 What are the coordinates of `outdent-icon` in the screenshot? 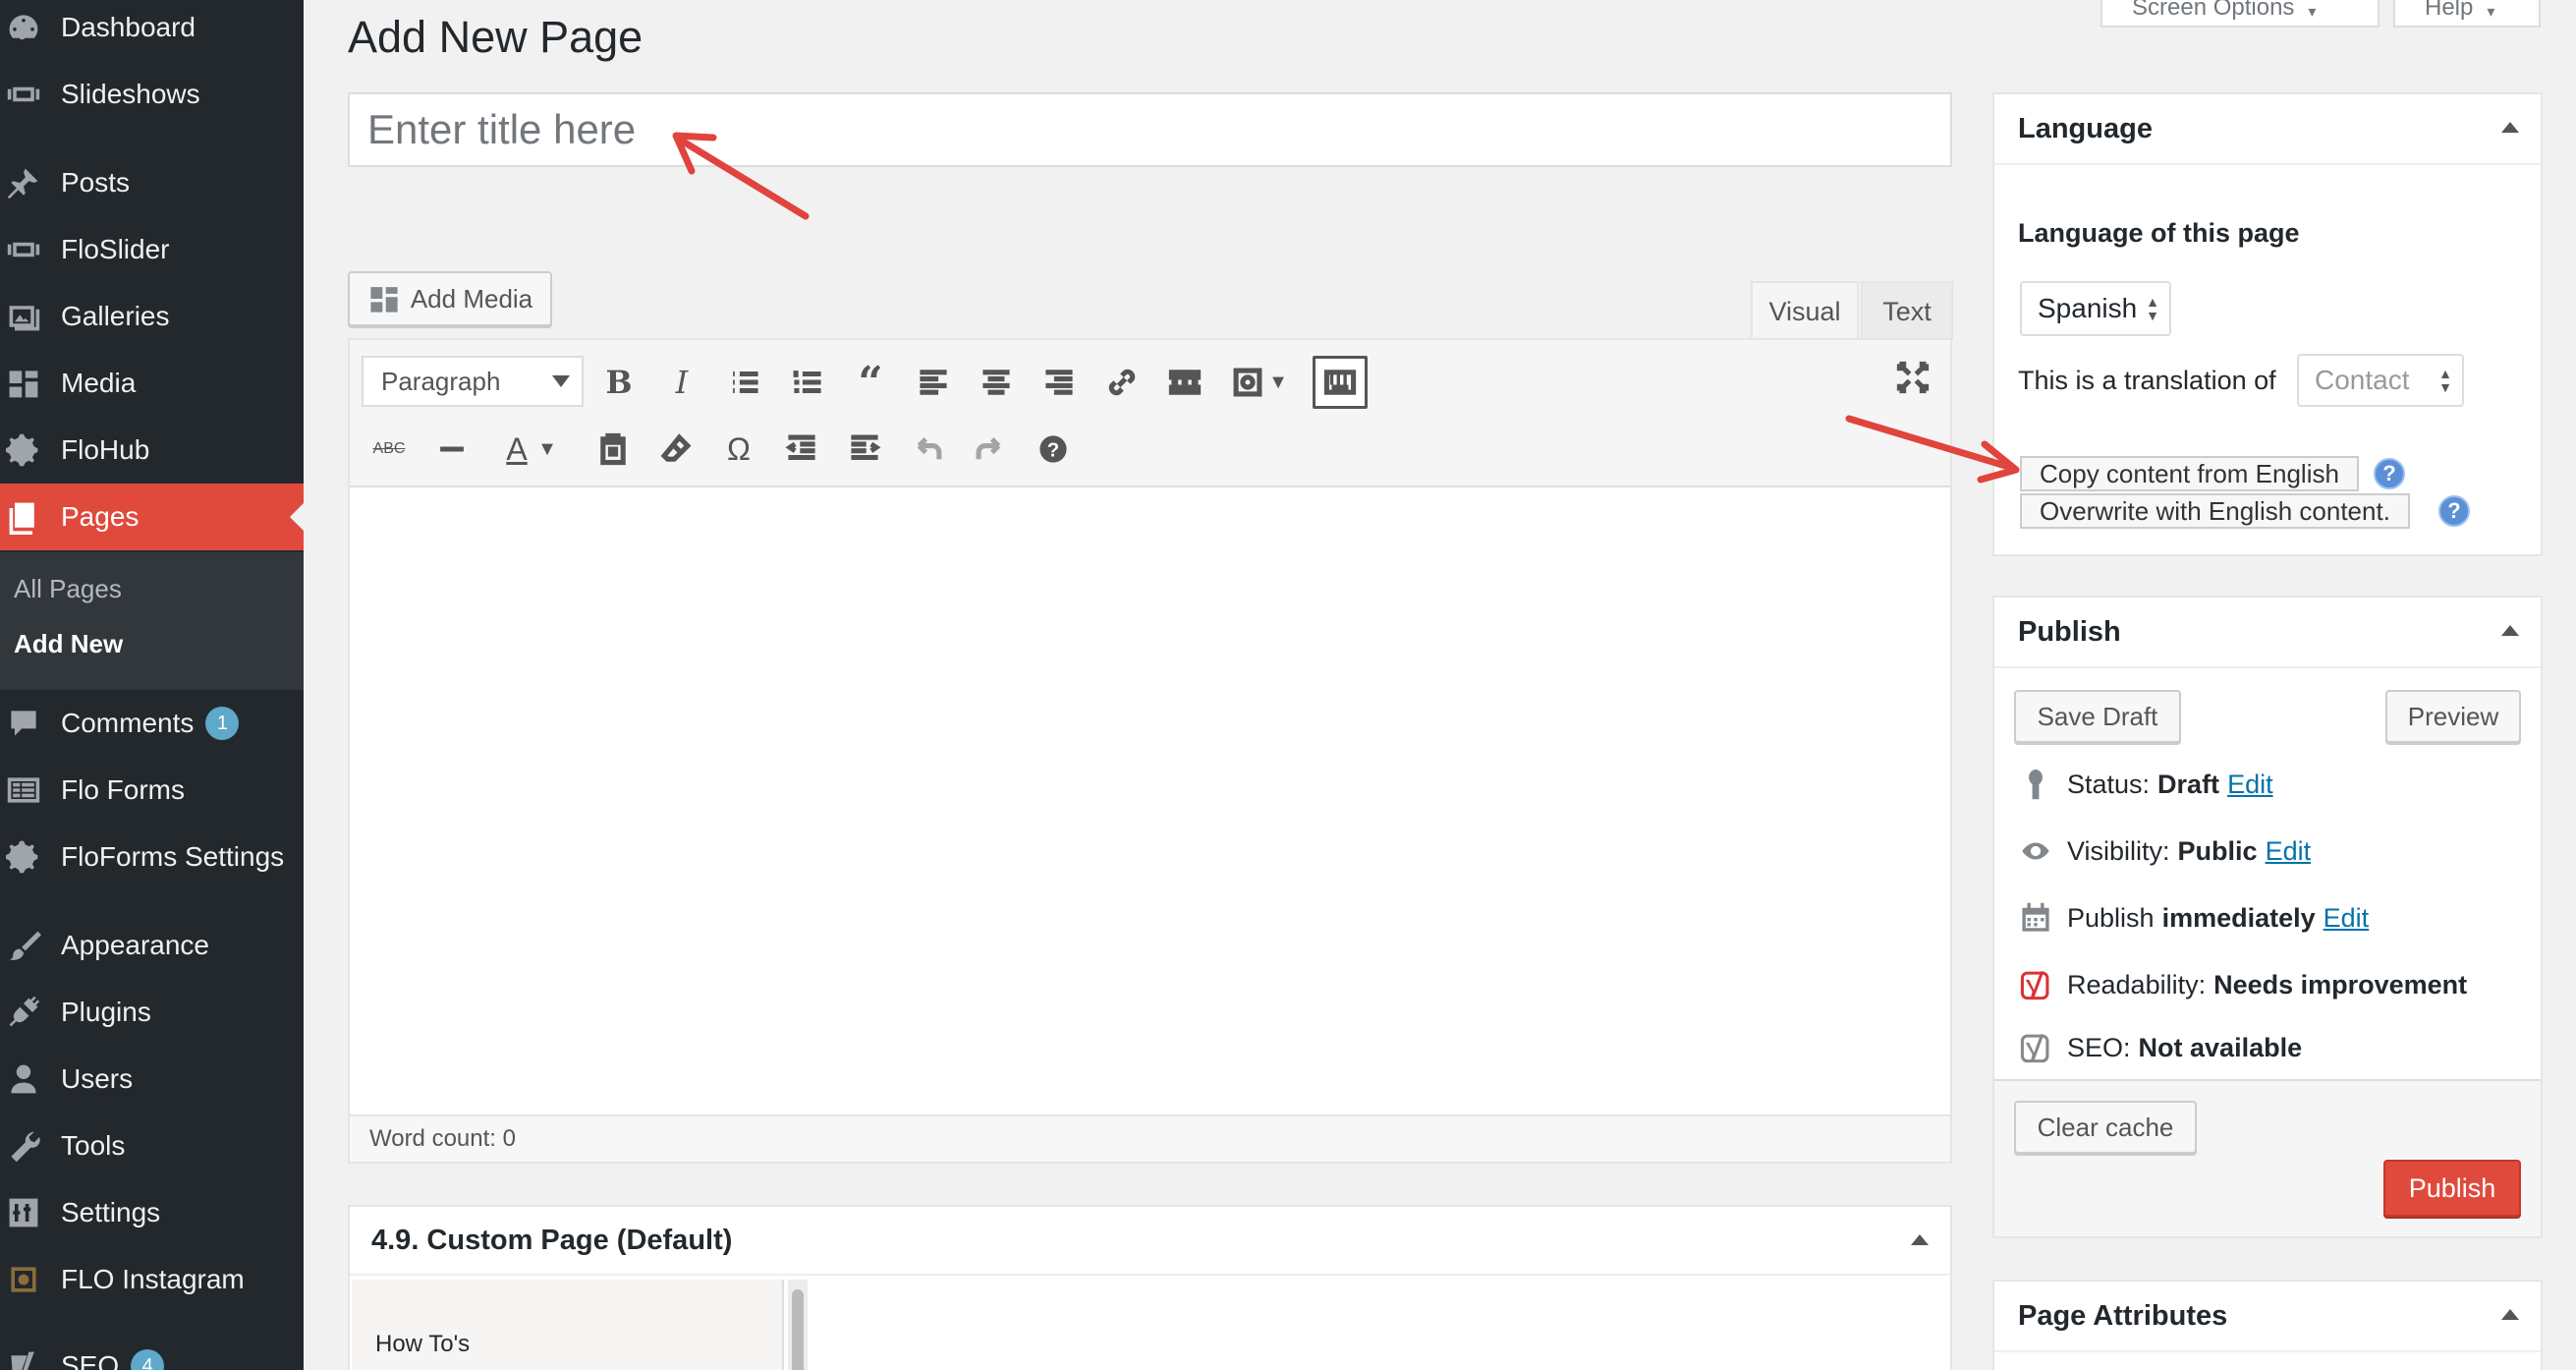 It's located at (800, 448).